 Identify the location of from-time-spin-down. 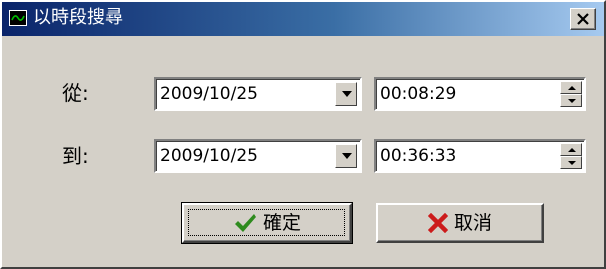
(571, 100).